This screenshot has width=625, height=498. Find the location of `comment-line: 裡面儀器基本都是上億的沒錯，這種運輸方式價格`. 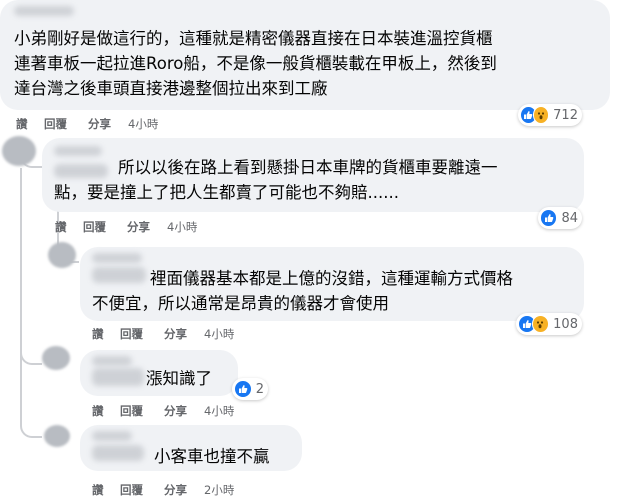

comment-line: 裡面儀器基本都是上億的沒錯，這種運輸方式價格 is located at coordinates (331, 278).